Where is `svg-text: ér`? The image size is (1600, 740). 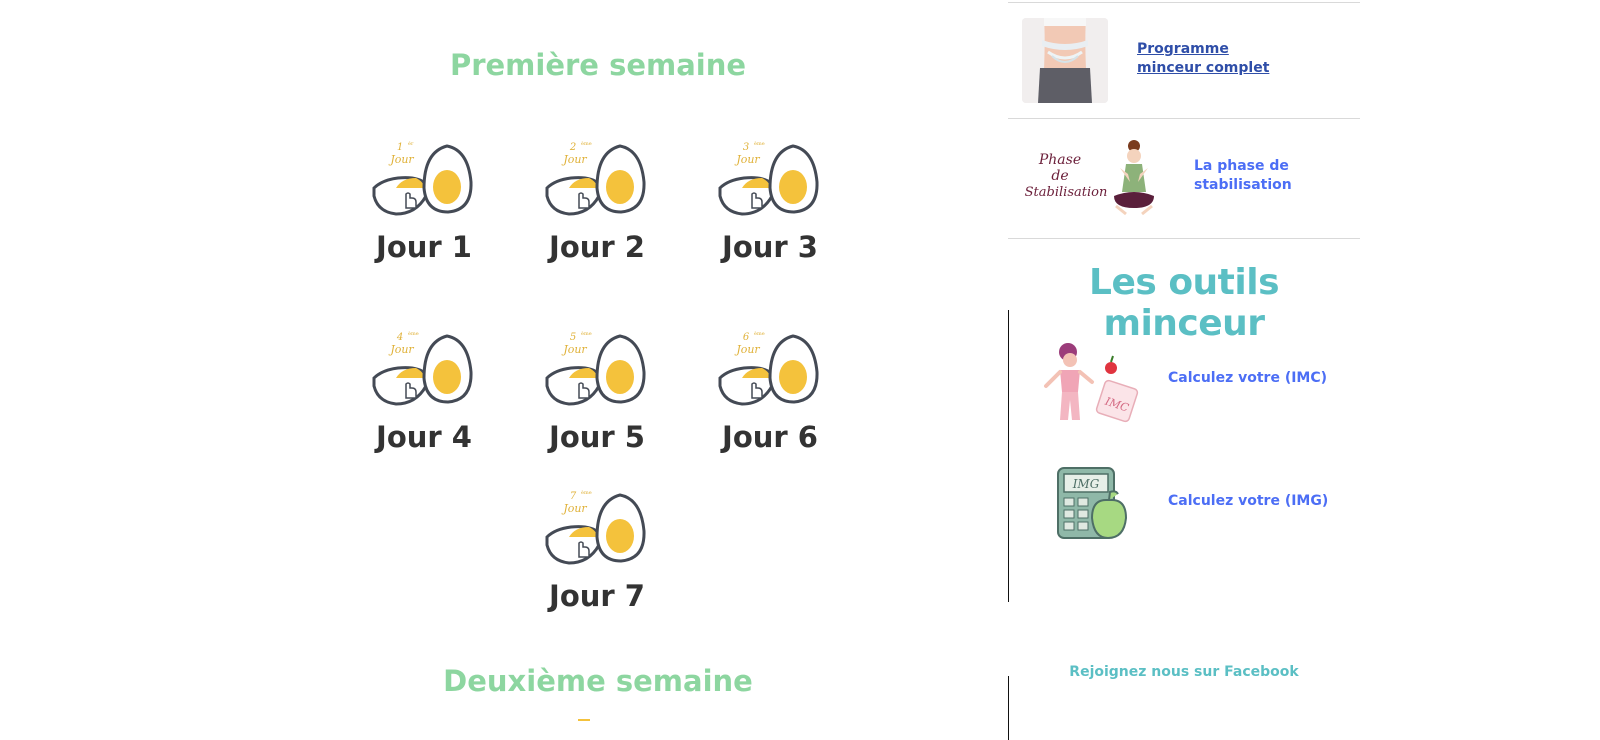 svg-text: ér is located at coordinates (411, 143).